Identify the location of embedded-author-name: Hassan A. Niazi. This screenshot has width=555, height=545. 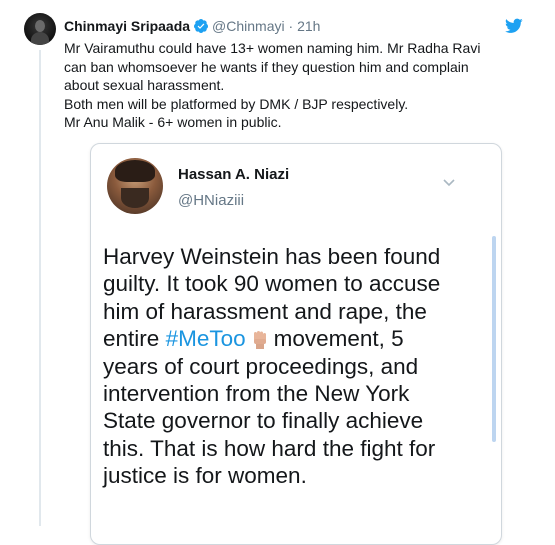
(234, 174).